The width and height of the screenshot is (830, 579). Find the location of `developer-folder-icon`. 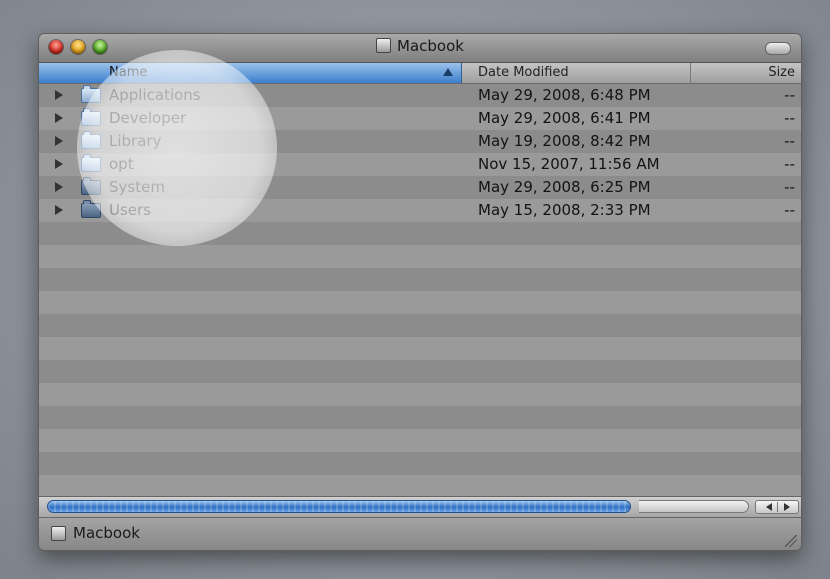

developer-folder-icon is located at coordinates (91, 117).